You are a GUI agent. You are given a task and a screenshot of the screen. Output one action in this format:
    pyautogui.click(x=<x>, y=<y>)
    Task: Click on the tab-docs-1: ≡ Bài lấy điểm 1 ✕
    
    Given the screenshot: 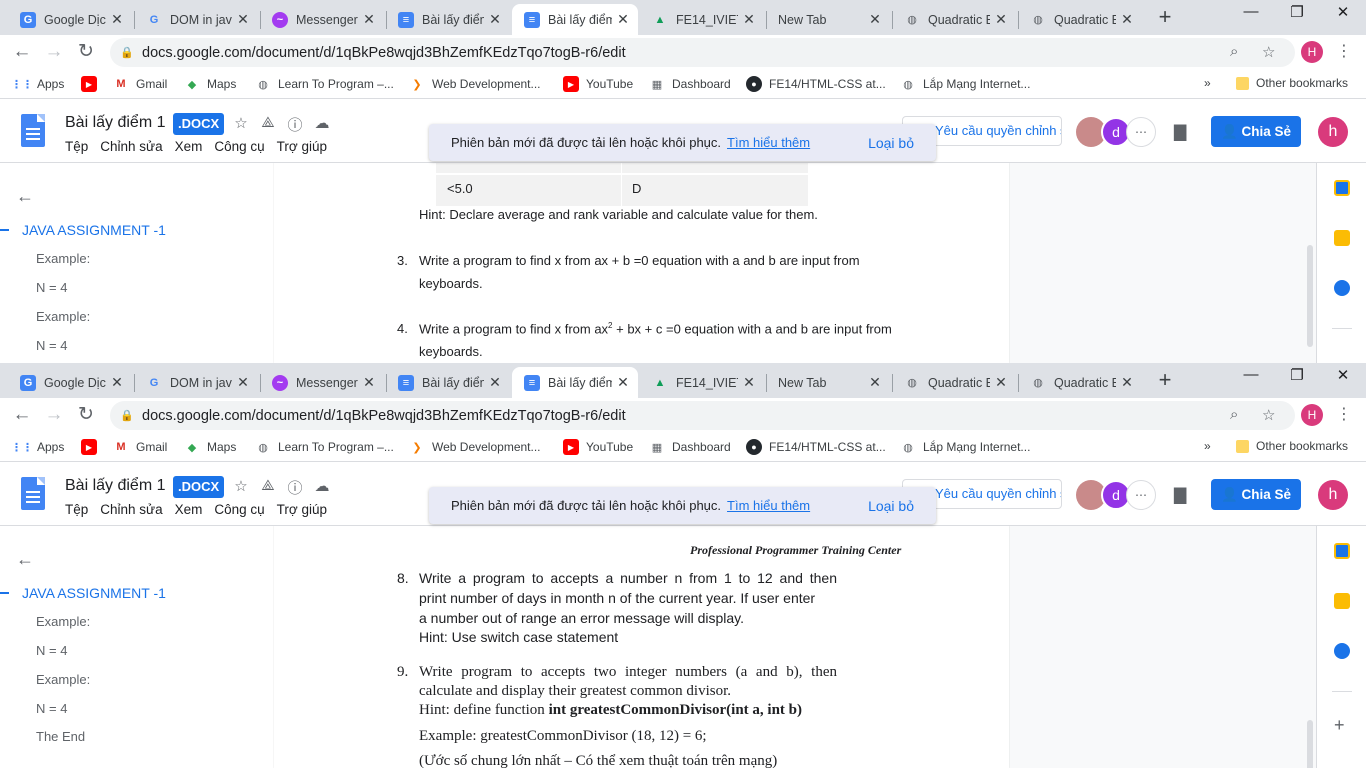 What is the action you would take?
    pyautogui.click(x=448, y=382)
    